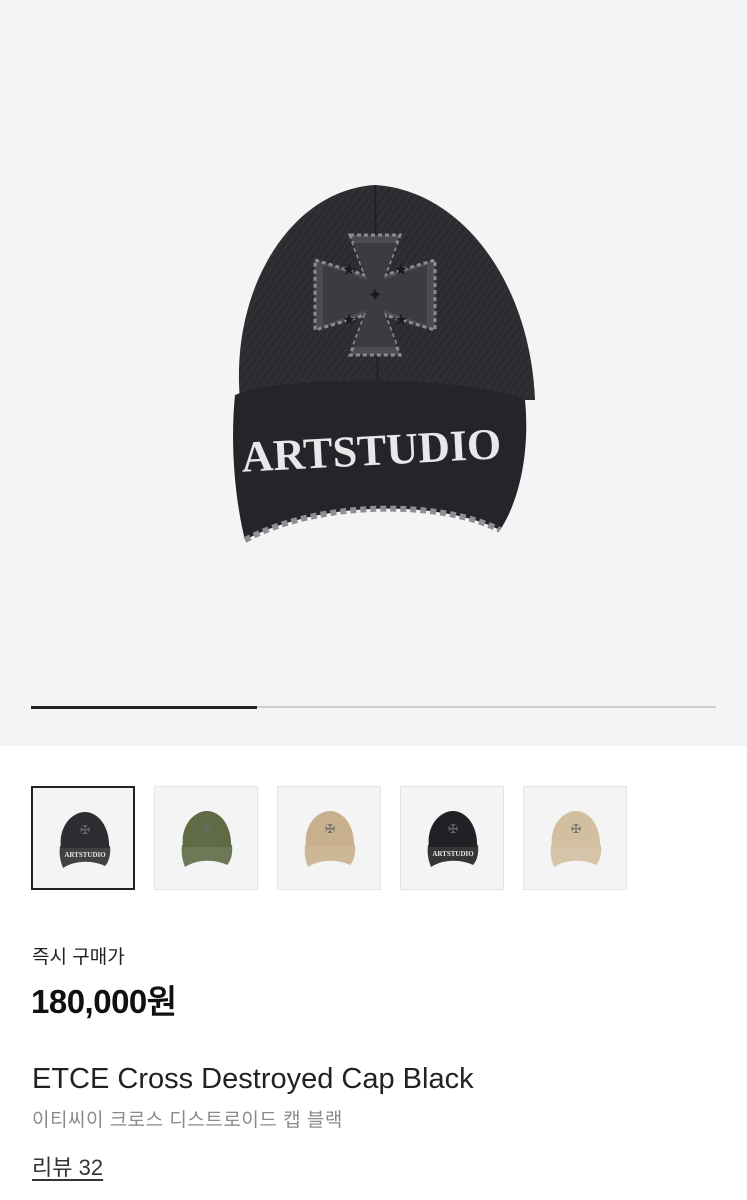  I want to click on price-value: 180,000원, so click(104, 1001).